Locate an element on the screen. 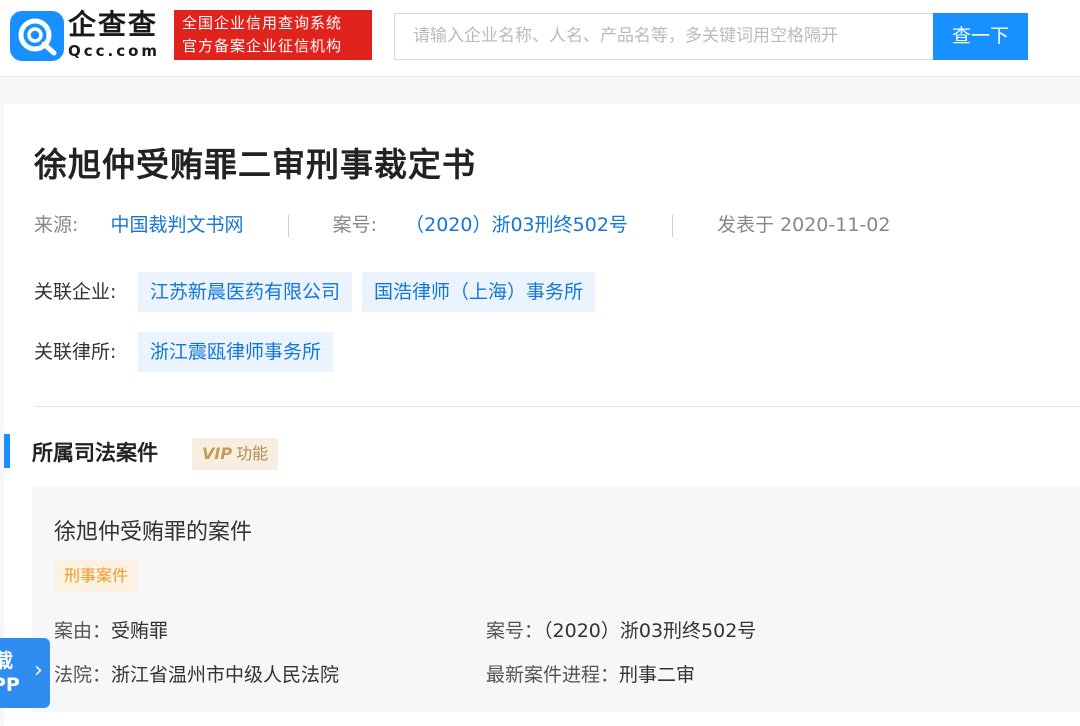 The image size is (1080, 726). vip-text: 功能 is located at coordinates (252, 453).